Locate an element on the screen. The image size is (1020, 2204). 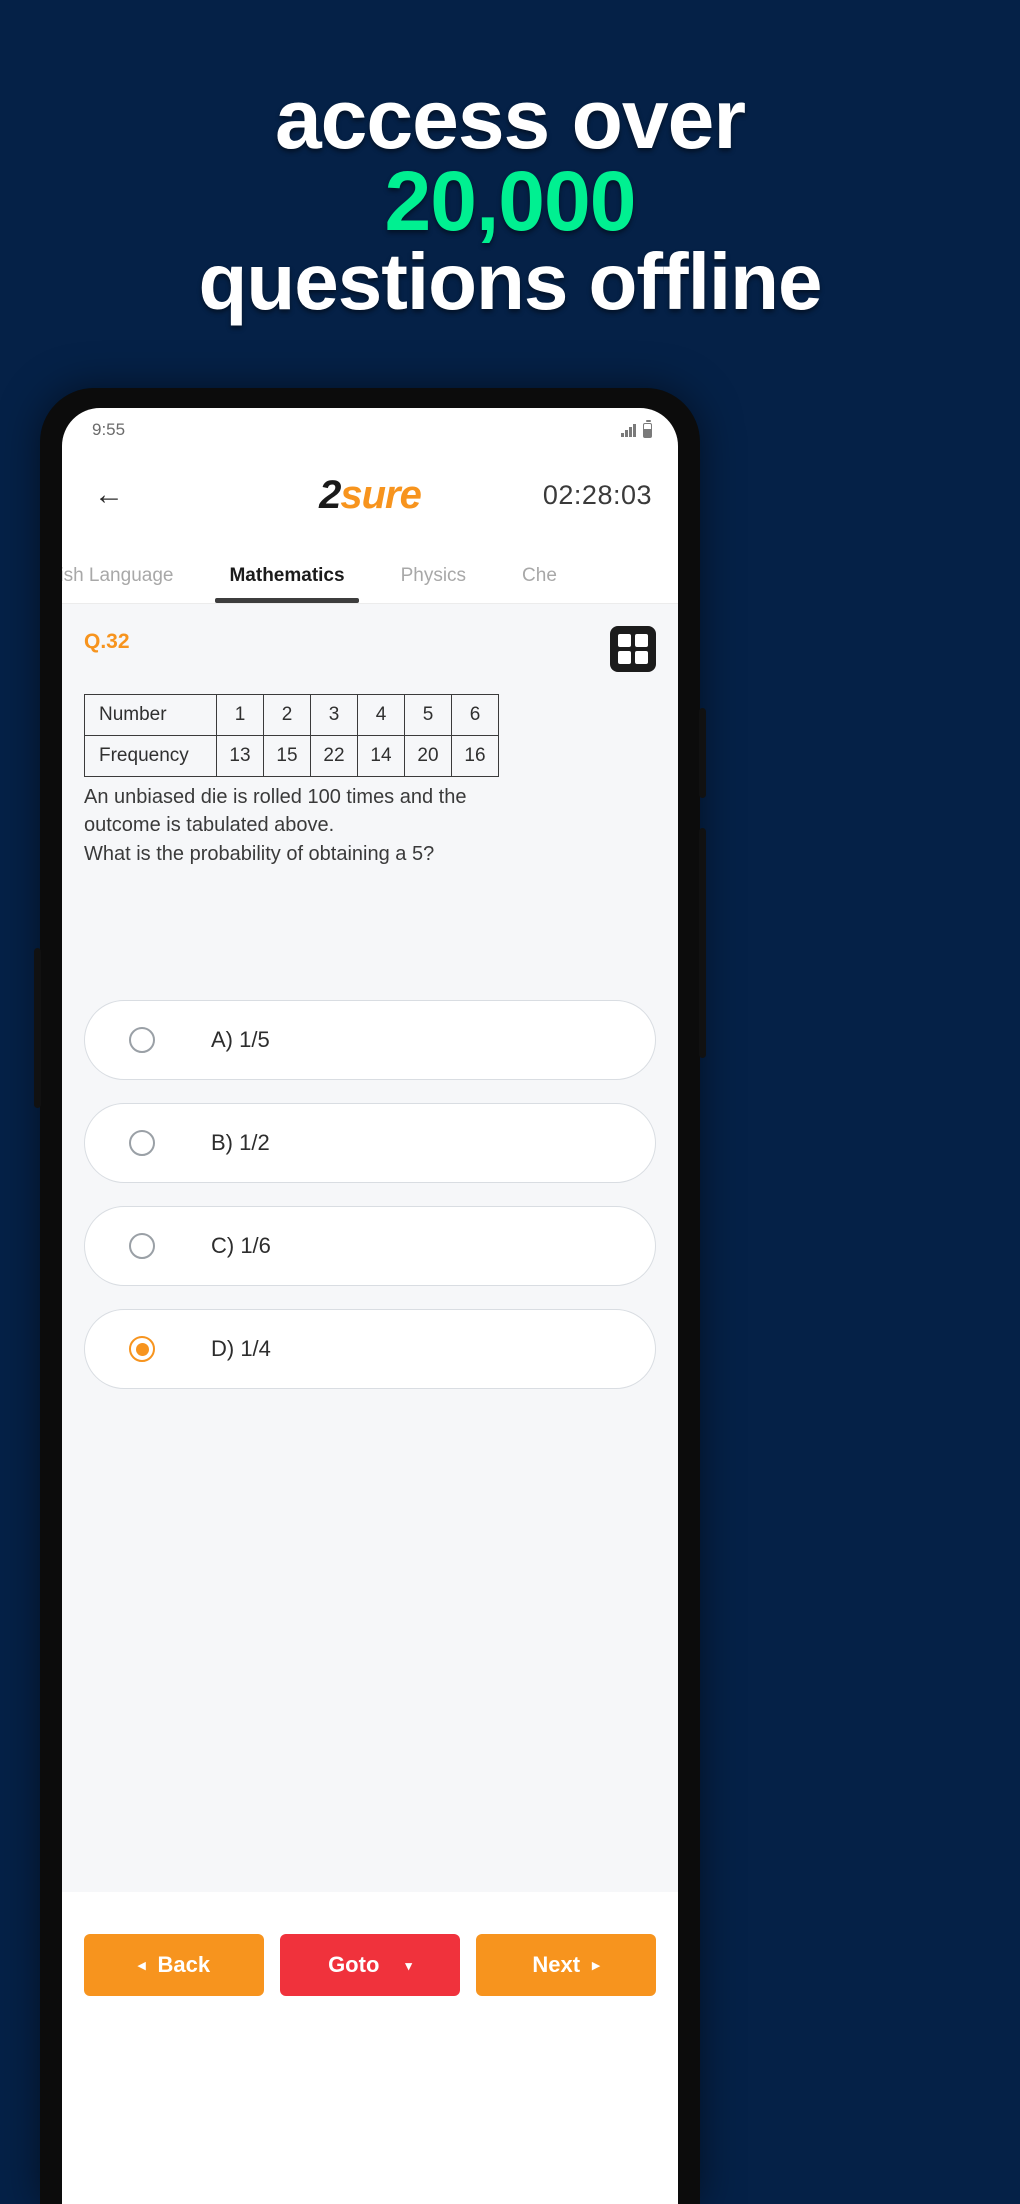
table-cell: 2 is located at coordinates (287, 715).